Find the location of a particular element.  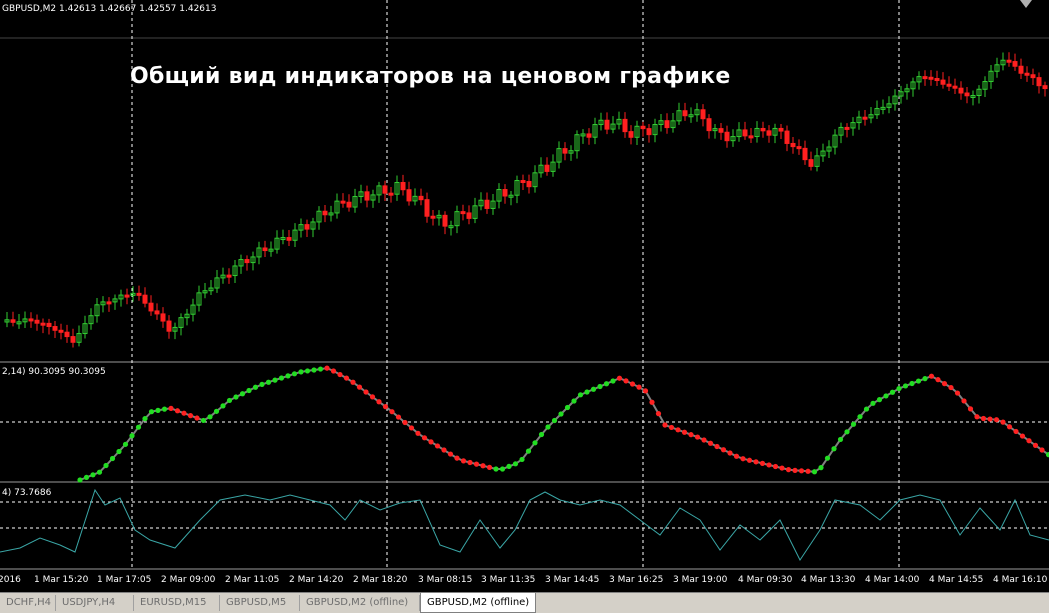

time-axis-label: 1 Mar 15:20 is located at coordinates (61, 580).